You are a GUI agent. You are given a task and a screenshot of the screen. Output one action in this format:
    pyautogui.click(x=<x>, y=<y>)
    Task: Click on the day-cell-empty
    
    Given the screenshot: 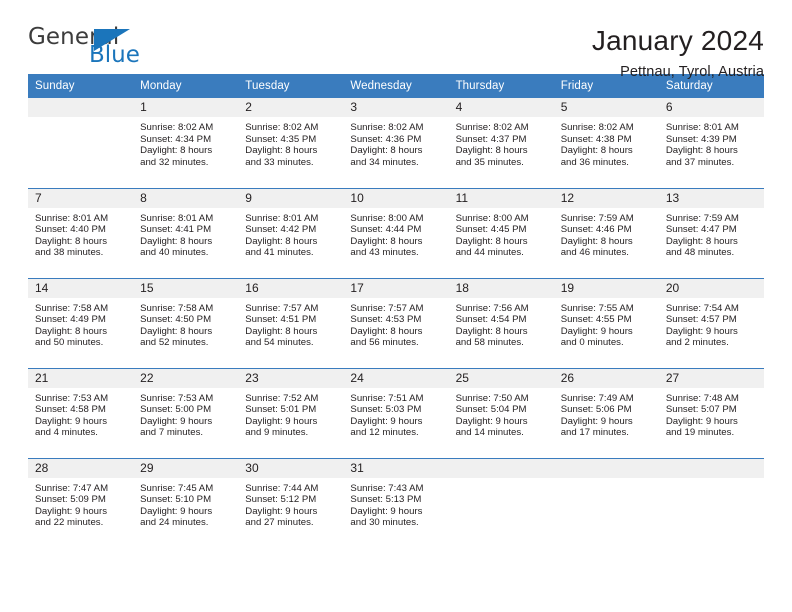 What is the action you would take?
    pyautogui.click(x=501, y=503)
    